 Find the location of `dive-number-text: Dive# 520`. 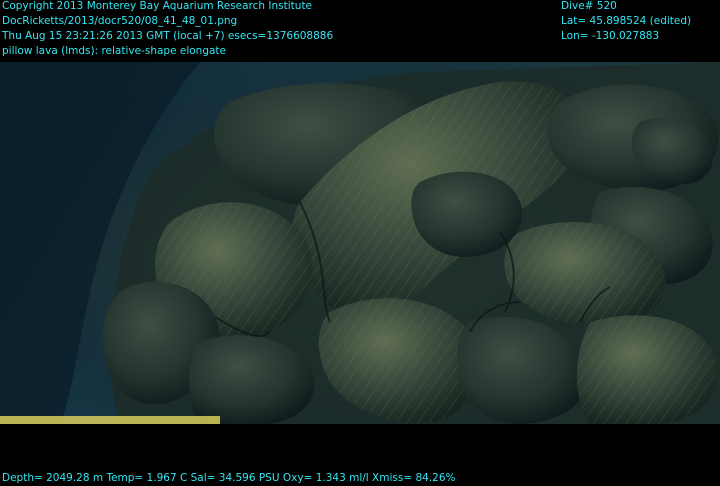

dive-number-text: Dive# 520 is located at coordinates (589, 6).